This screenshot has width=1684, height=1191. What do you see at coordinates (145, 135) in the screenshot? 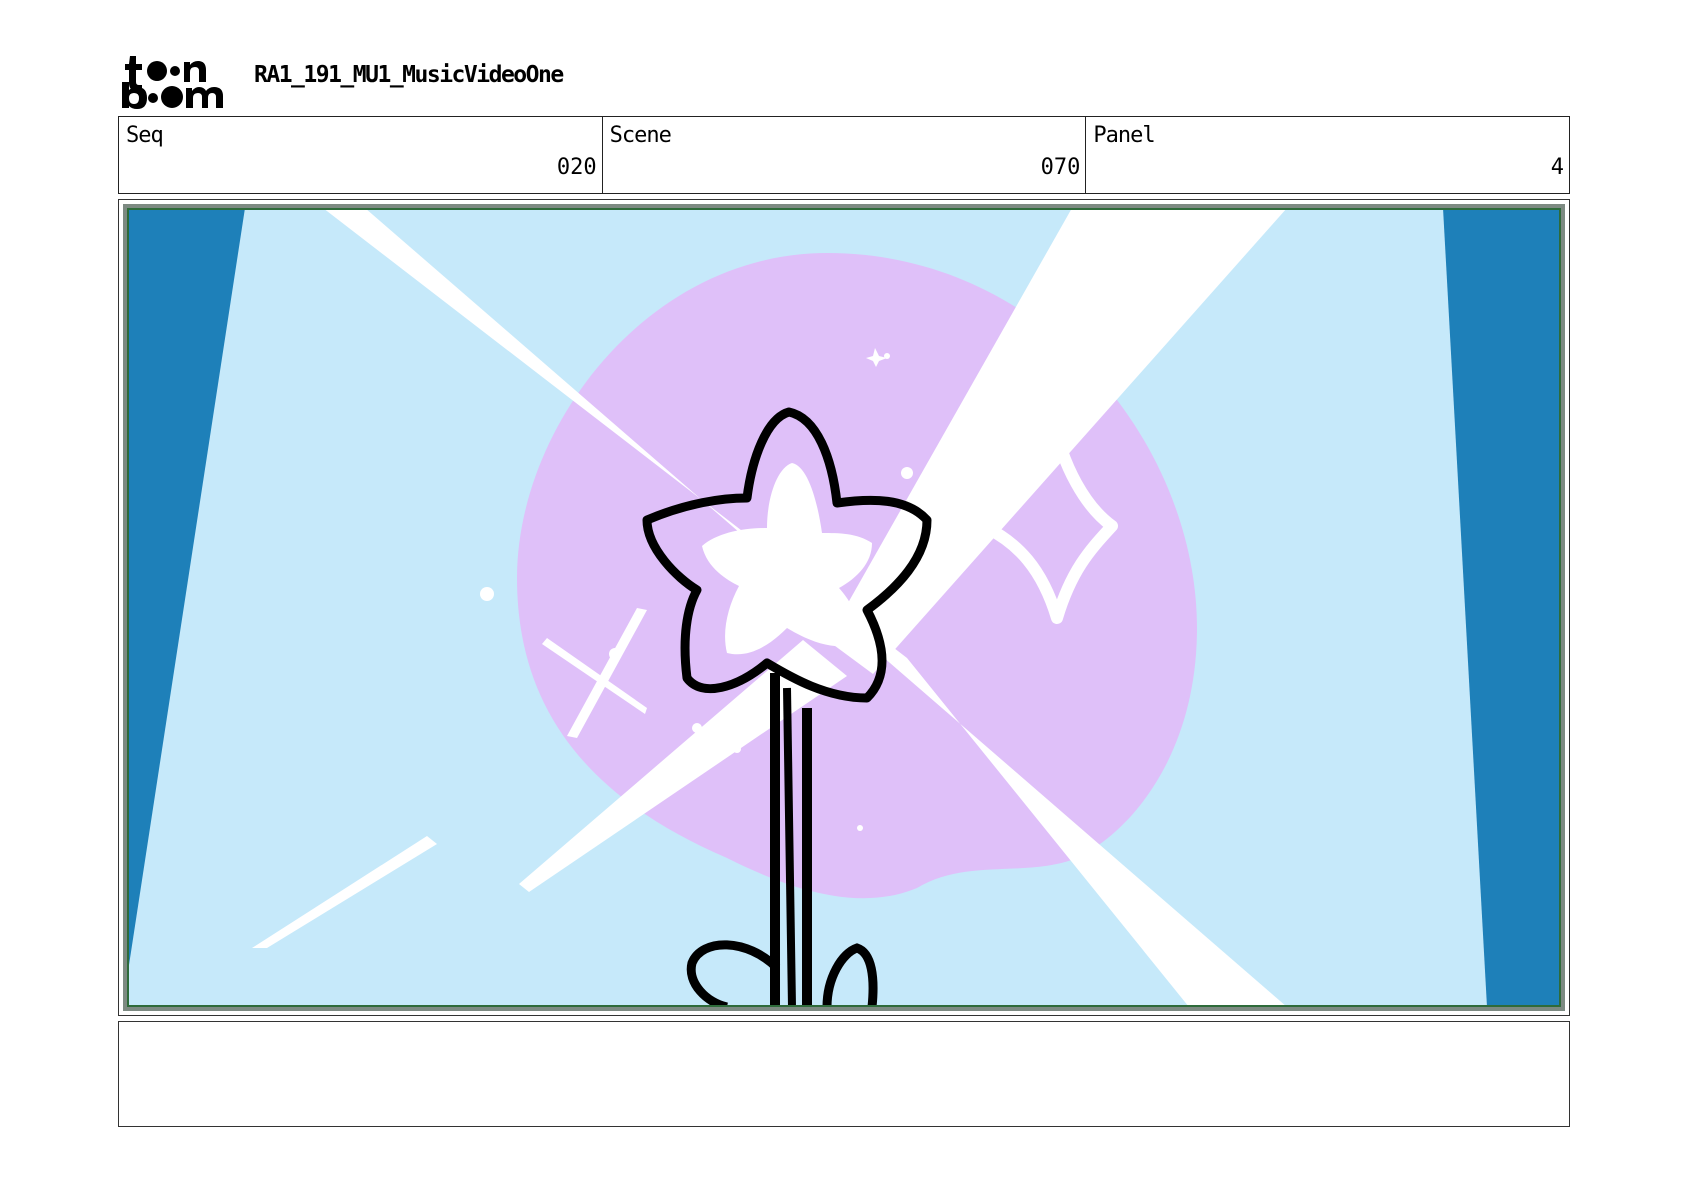
I see `seq-label: Seq` at bounding box center [145, 135].